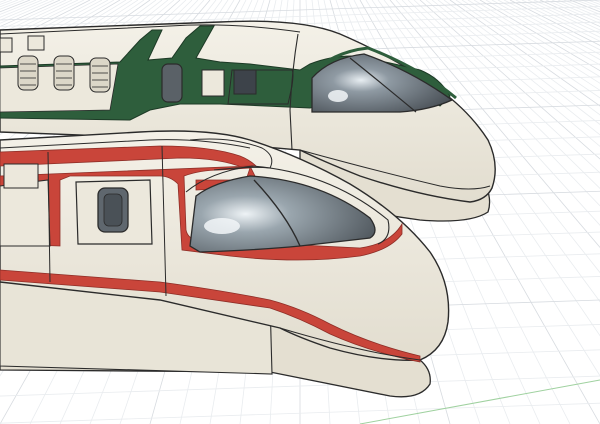  Describe the element at coordinates (338, 96) in the screenshot. I see `green-windshield-glare` at that location.